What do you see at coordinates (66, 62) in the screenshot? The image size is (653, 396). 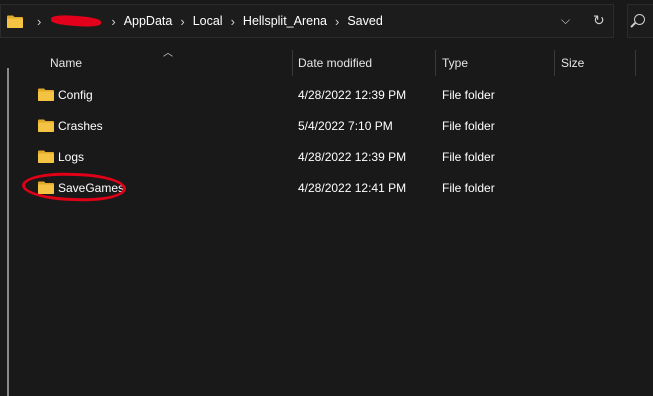 I see `column-header-name: Name` at bounding box center [66, 62].